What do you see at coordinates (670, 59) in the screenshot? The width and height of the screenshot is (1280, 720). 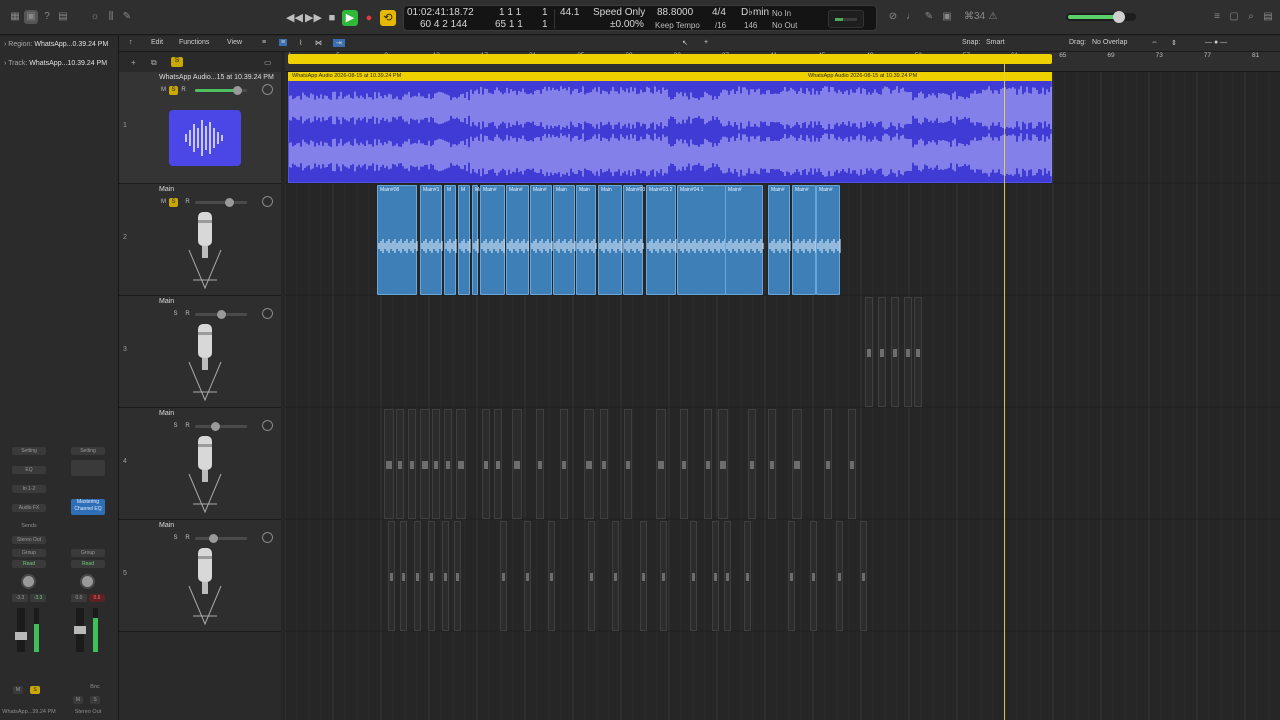 I see `cycle-region` at bounding box center [670, 59].